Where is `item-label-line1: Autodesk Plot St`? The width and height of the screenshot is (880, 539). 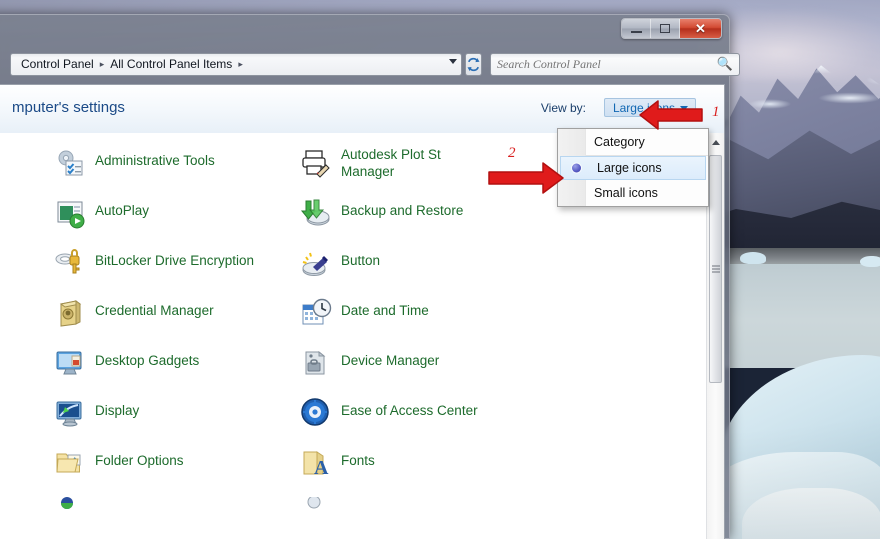
item-label-line1: Autodesk Plot St is located at coordinates (391, 154).